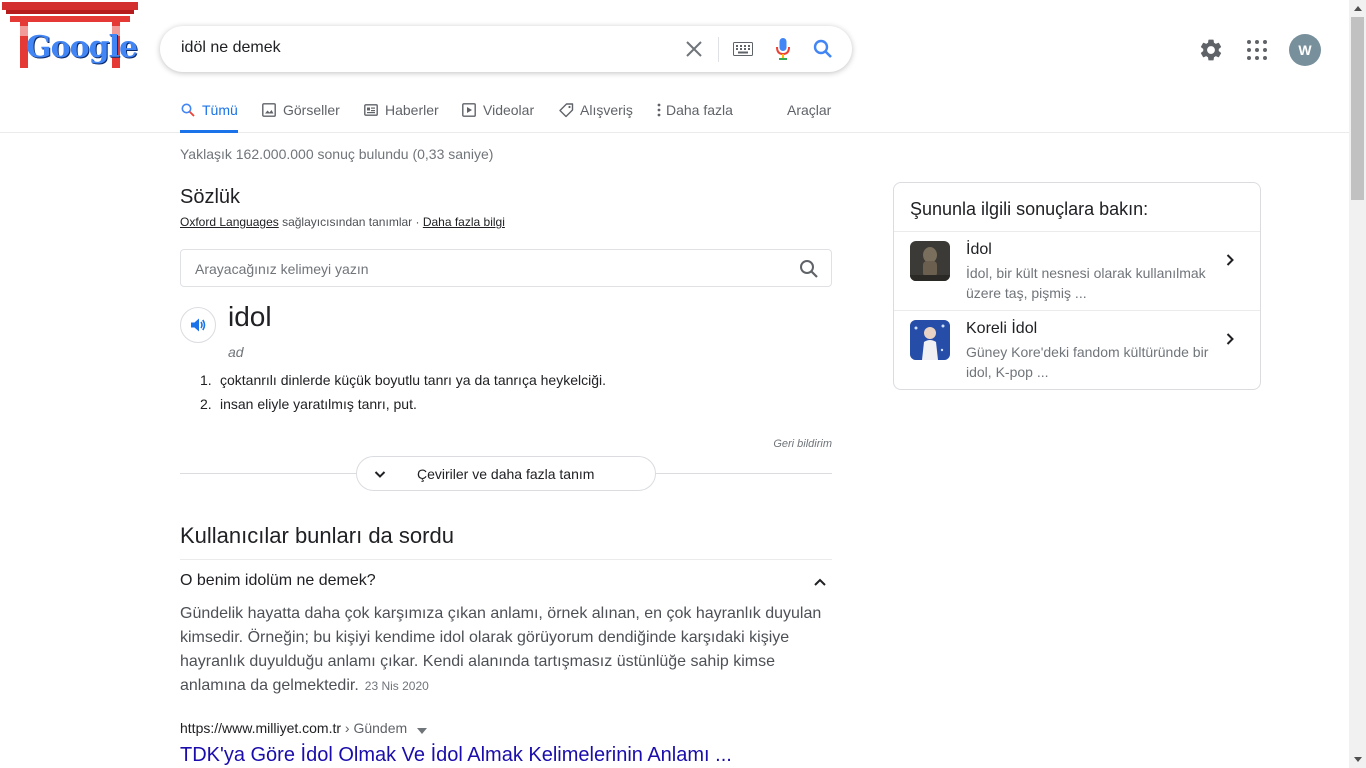 Image resolution: width=1366 pixels, height=768 pixels. What do you see at coordinates (350, 222) in the screenshot?
I see `source-text: sağlayıcısından tanımlar ·` at bounding box center [350, 222].